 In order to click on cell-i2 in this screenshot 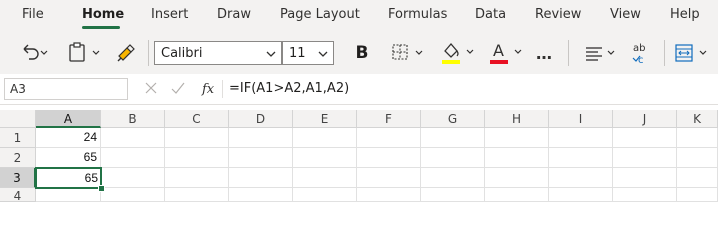, I will do `click(581, 158)`.